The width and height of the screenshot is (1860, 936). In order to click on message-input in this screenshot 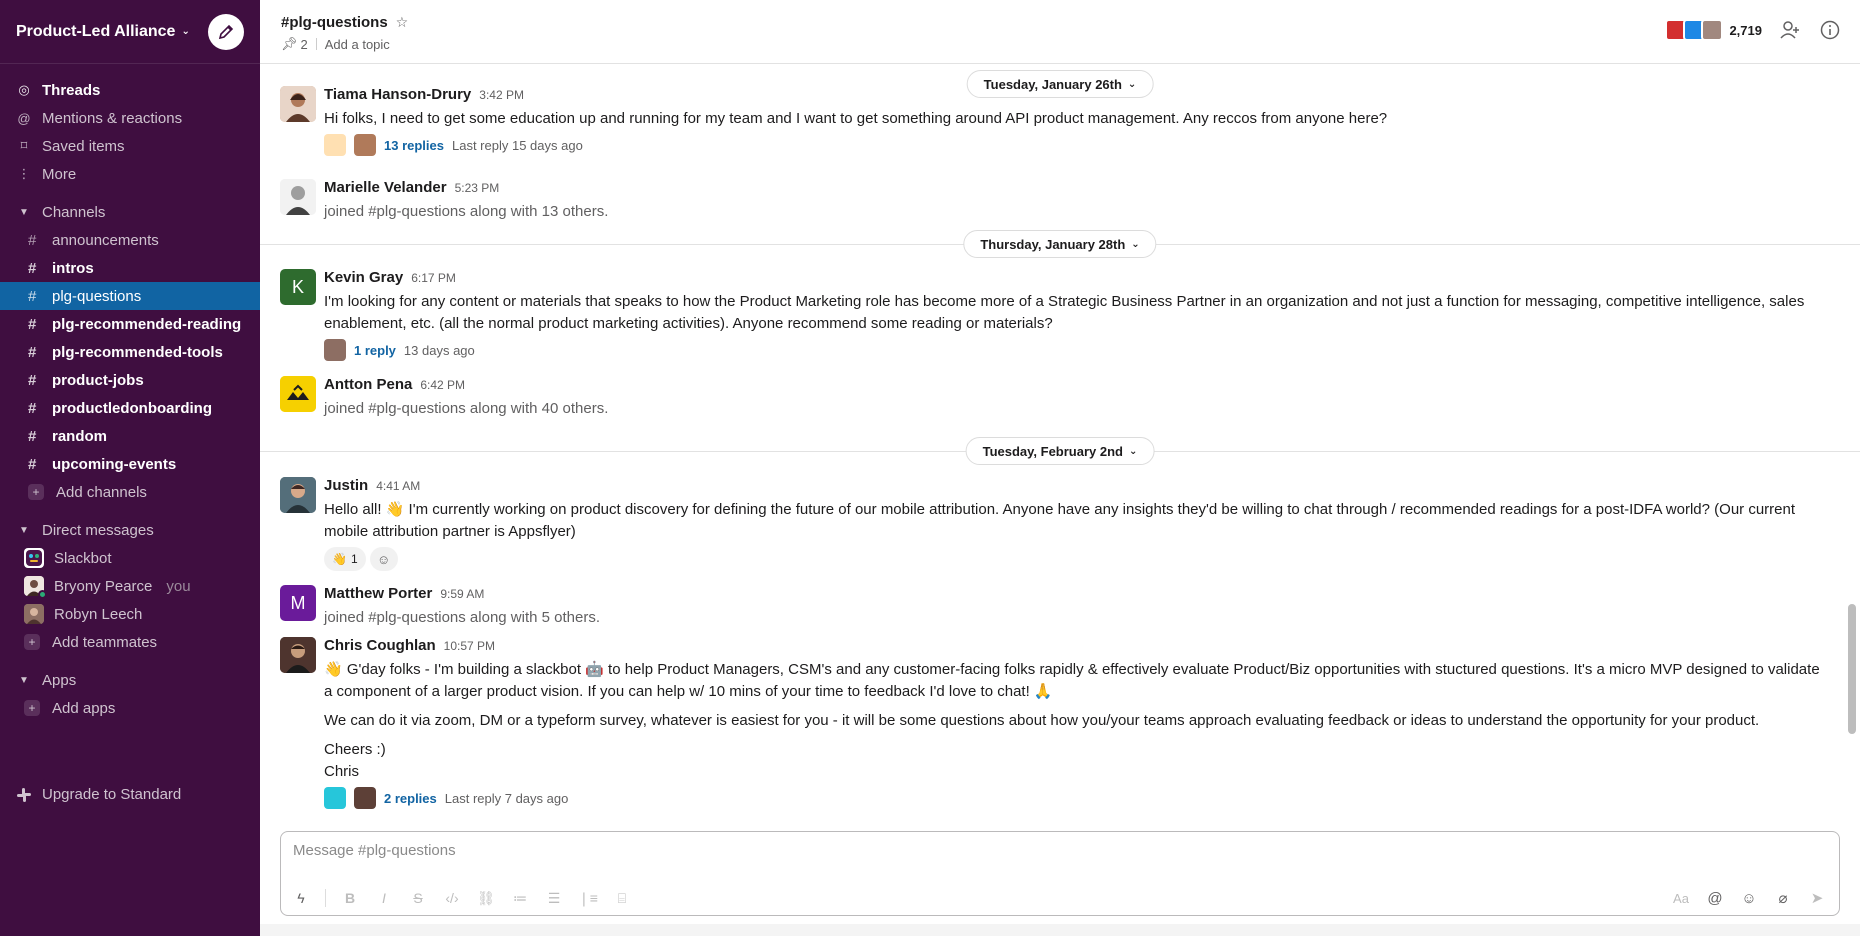, I will do `click(993, 850)`.